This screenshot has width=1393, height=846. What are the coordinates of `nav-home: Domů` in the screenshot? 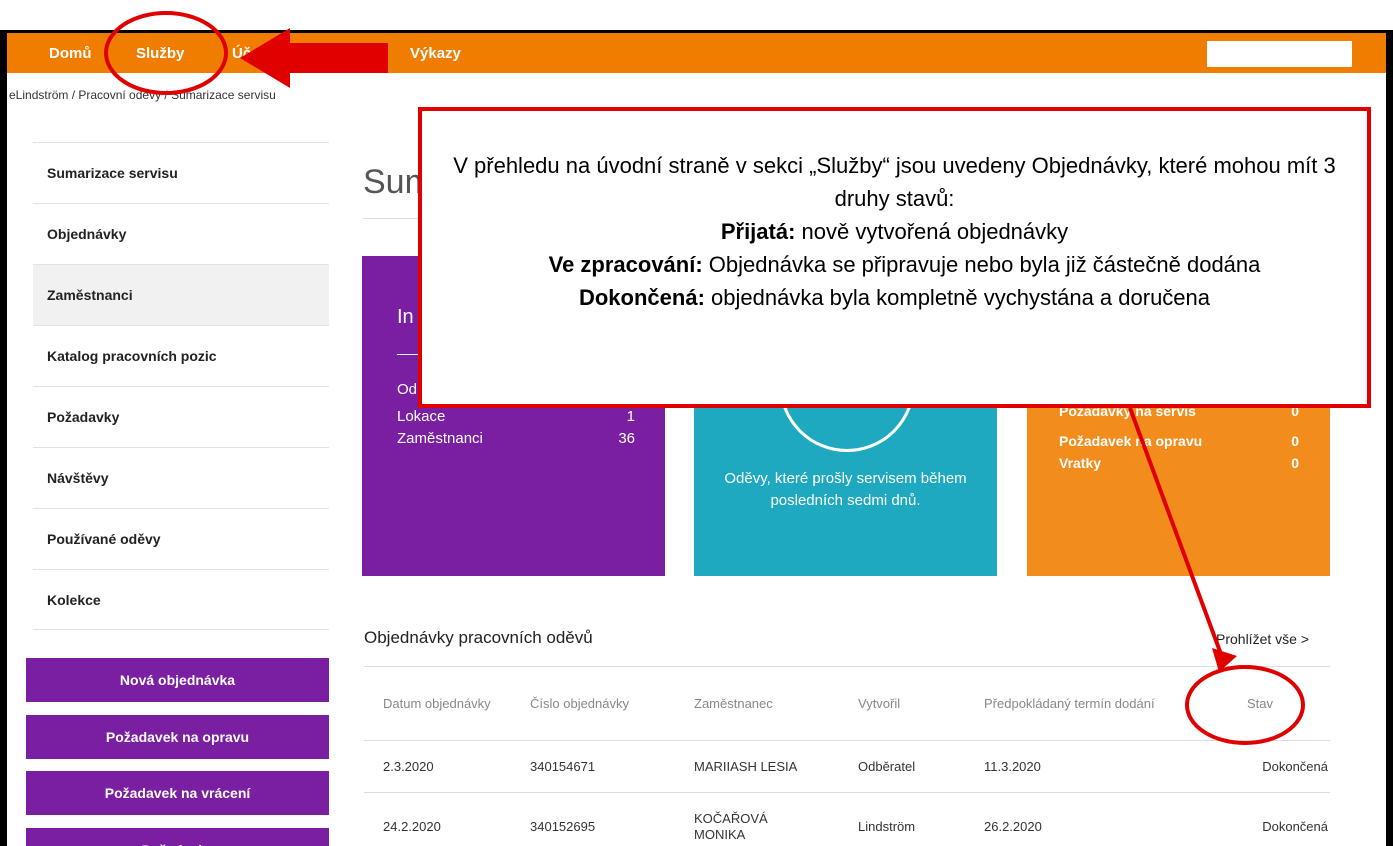 It's located at (70, 53).